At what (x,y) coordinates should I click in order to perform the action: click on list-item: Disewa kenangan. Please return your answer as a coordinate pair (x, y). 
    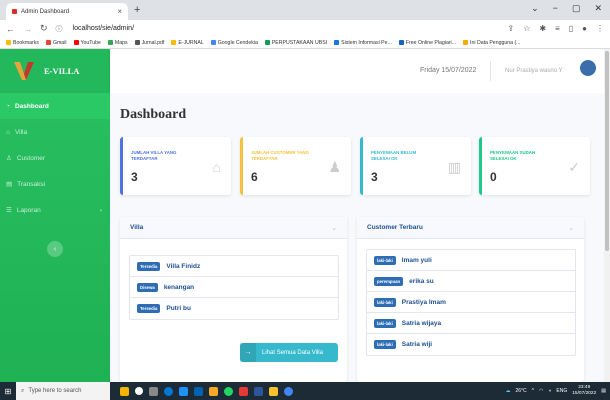
    Looking at the image, I should click on (234, 287).